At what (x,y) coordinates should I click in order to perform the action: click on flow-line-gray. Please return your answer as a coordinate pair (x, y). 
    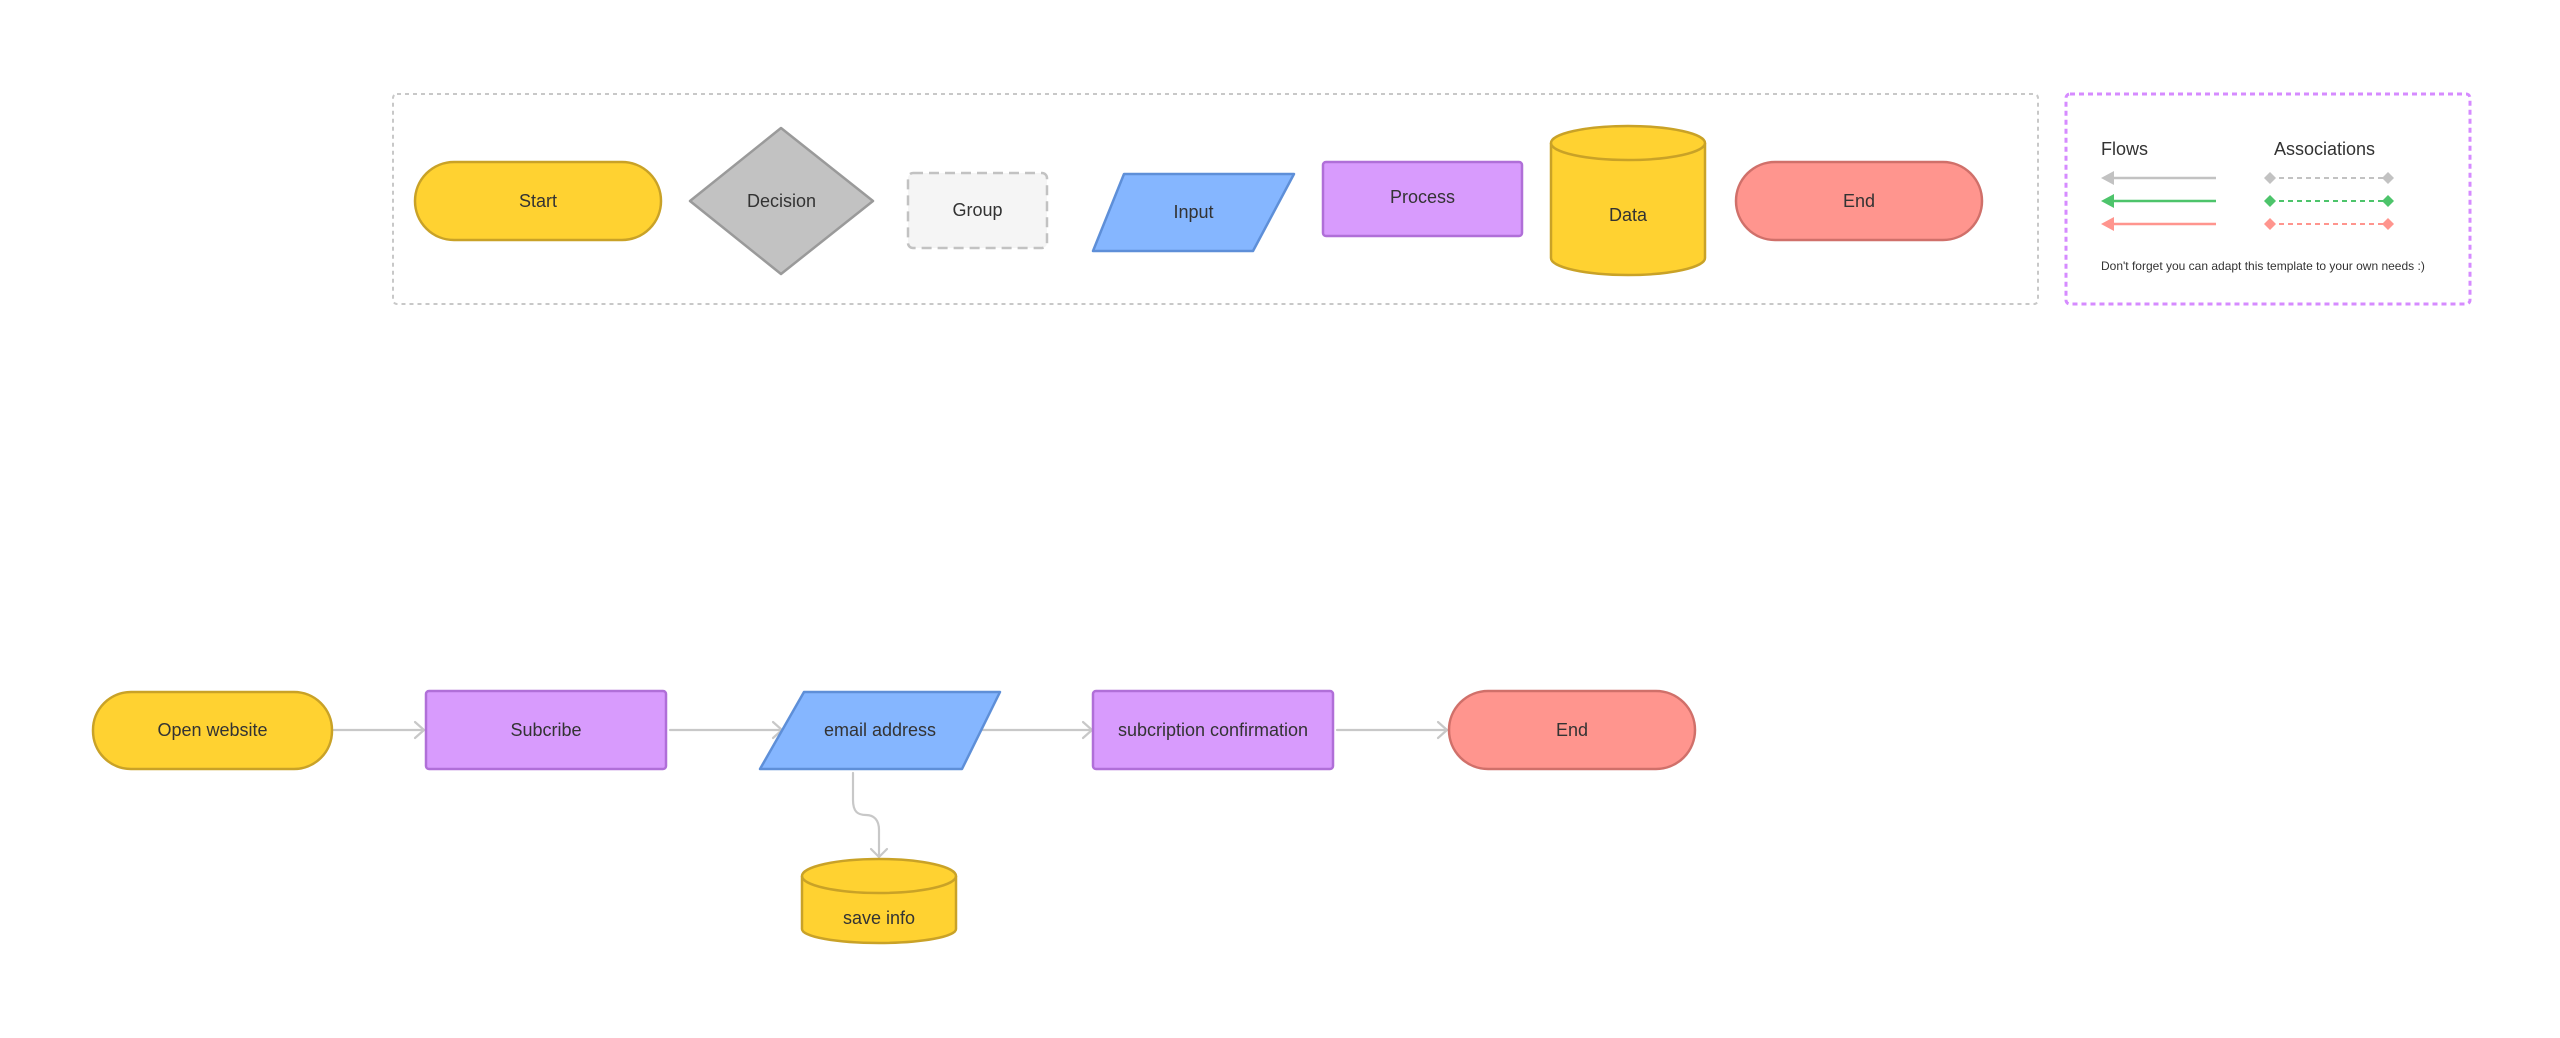
    Looking at the image, I should click on (2158, 178).